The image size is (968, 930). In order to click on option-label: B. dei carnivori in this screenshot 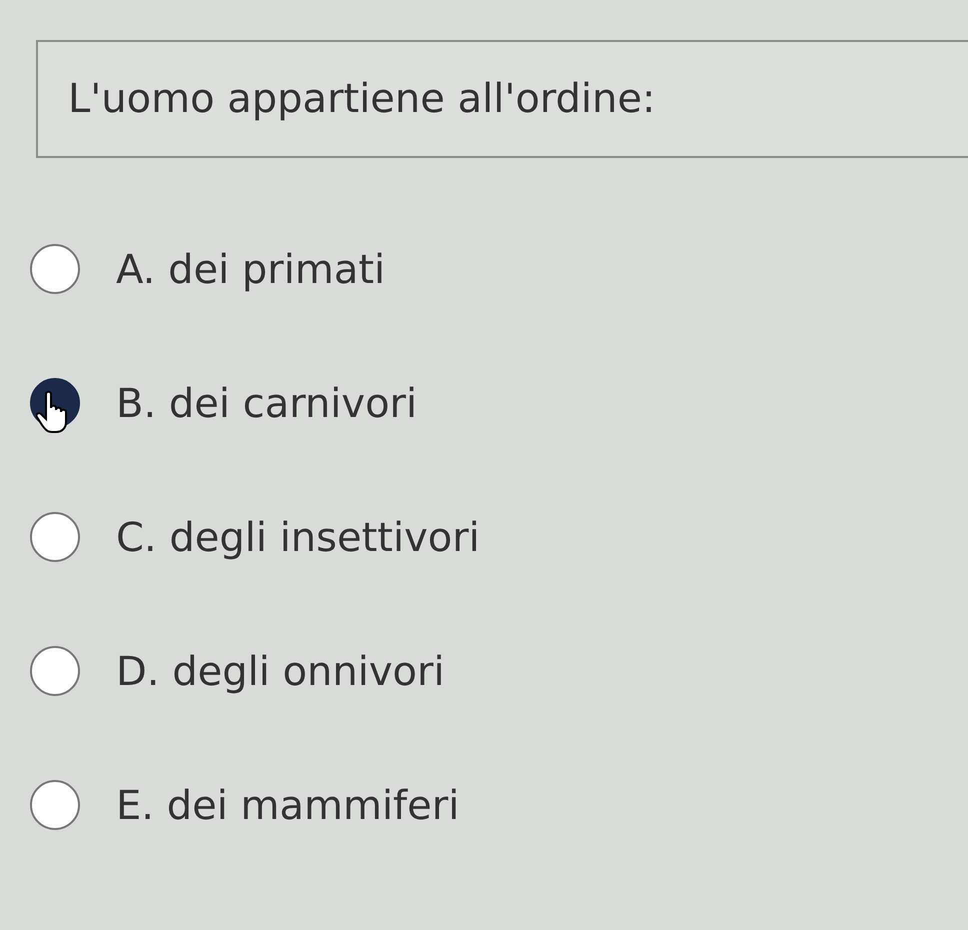, I will do `click(267, 404)`.